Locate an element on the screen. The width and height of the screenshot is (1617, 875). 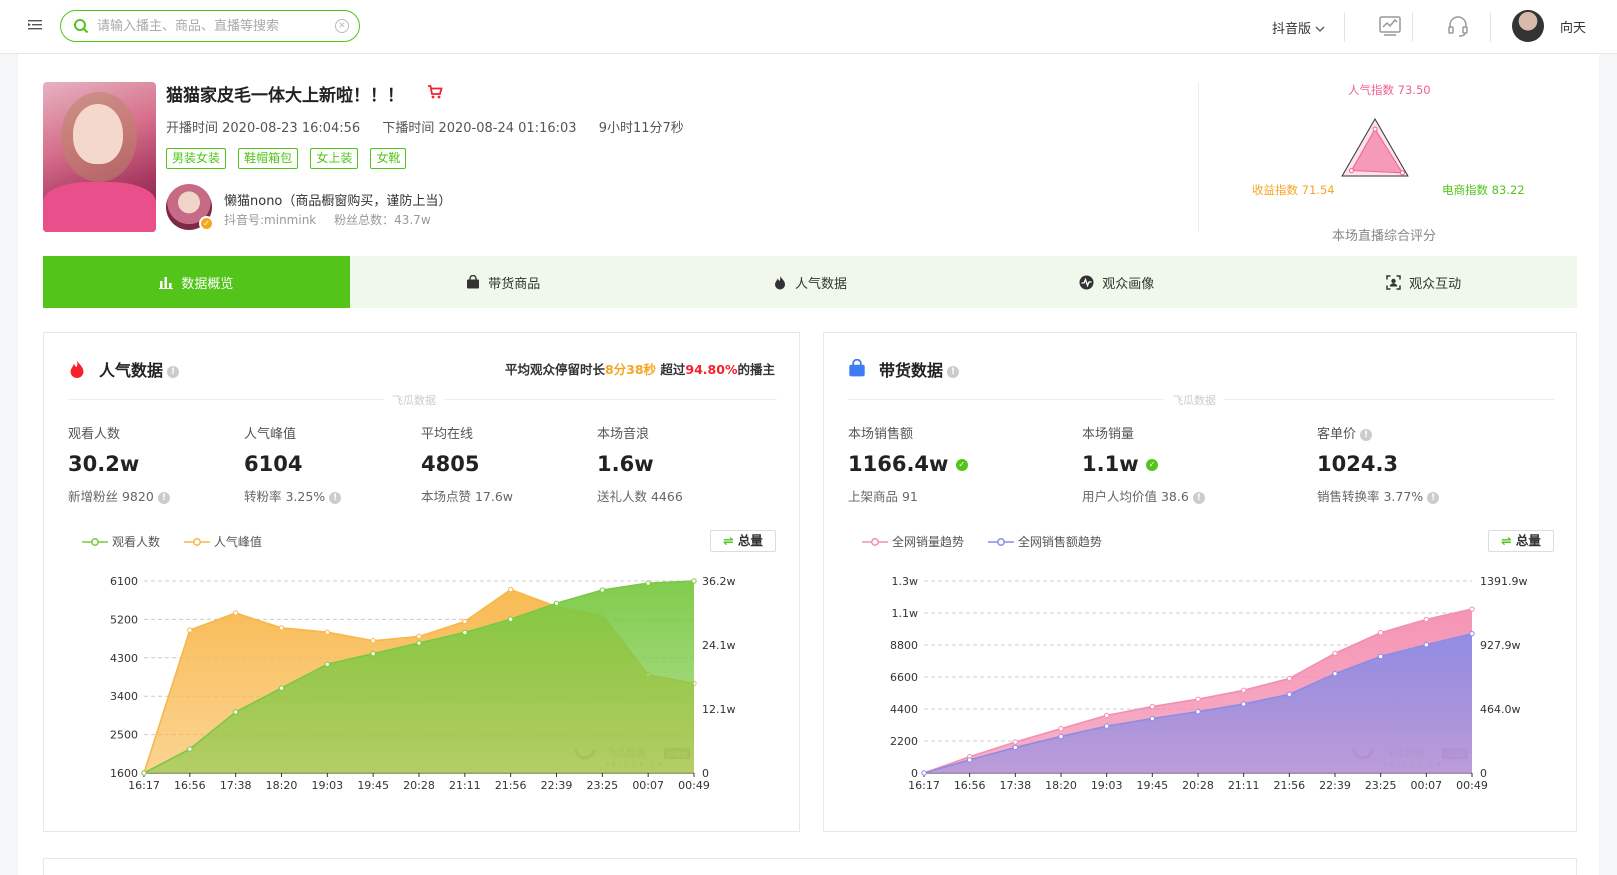
toggle-icon: ⇌ is located at coordinates (728, 540).